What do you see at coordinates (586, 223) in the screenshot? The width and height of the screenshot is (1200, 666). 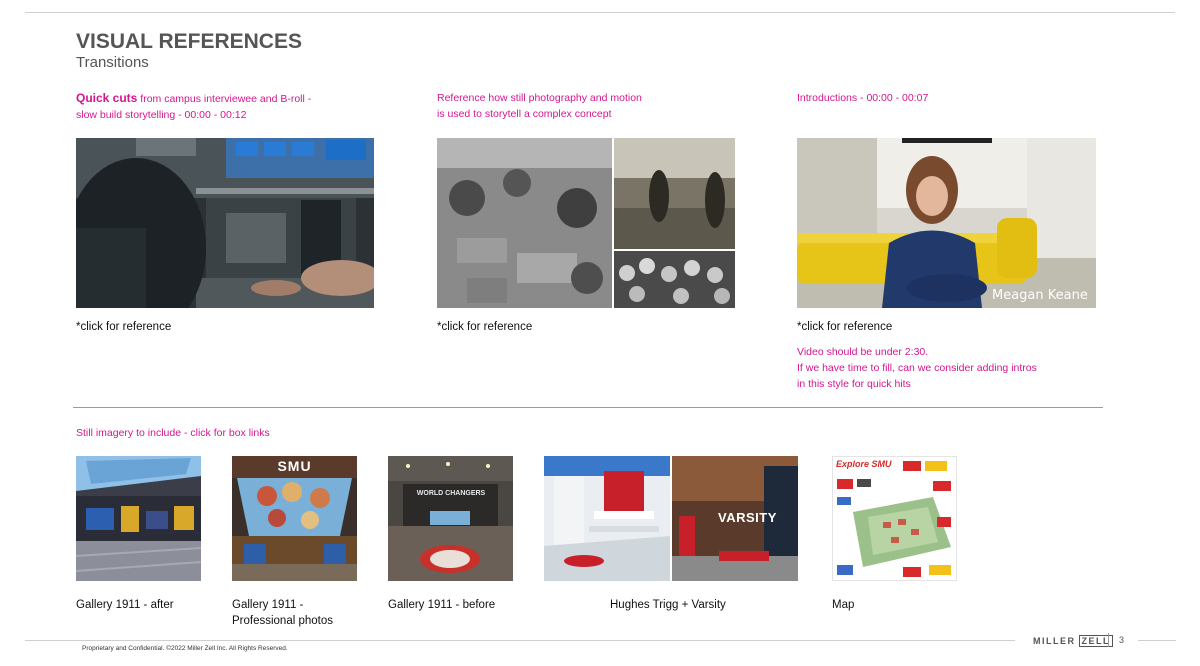 I see `reference-2-video-thumbnail` at bounding box center [586, 223].